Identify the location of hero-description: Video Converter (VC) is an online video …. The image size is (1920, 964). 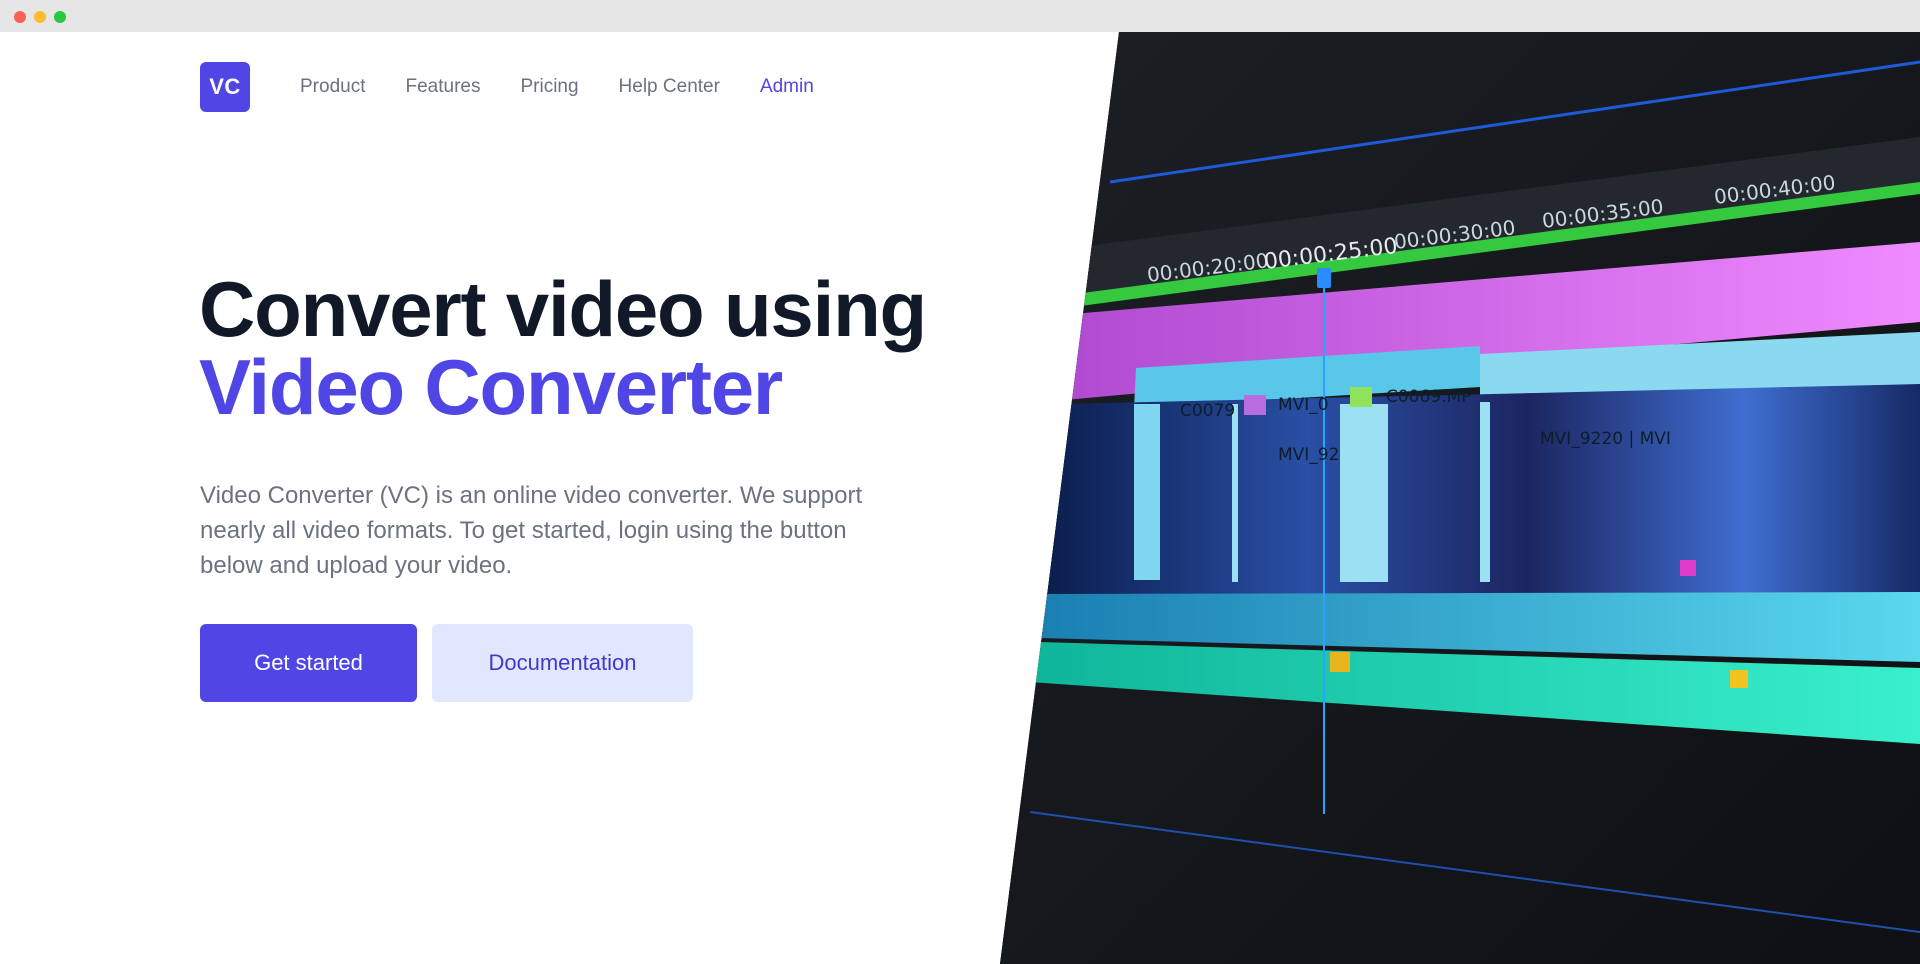
(531, 530).